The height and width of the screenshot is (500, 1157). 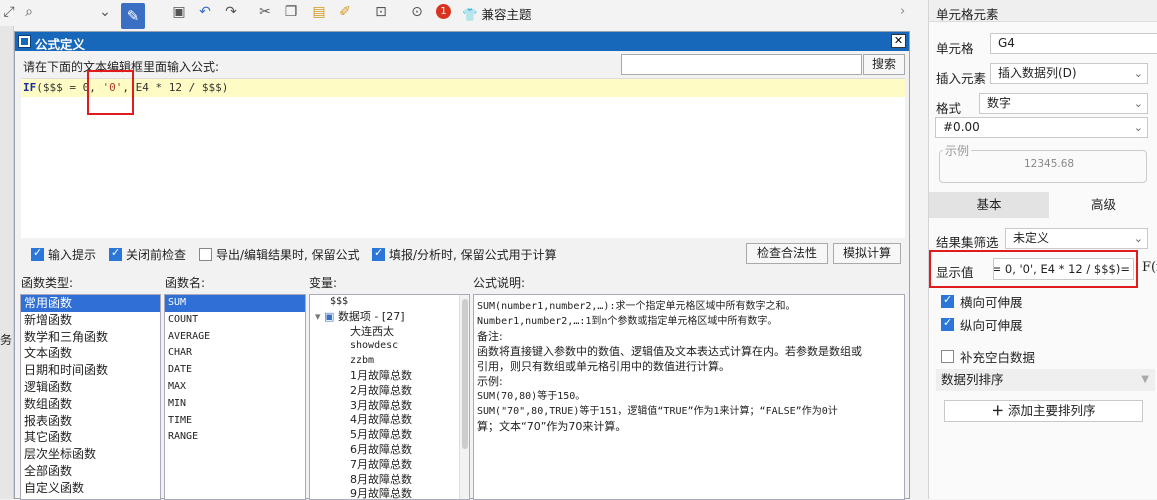 I want to click on desc-line: 备注:, so click(x=490, y=336).